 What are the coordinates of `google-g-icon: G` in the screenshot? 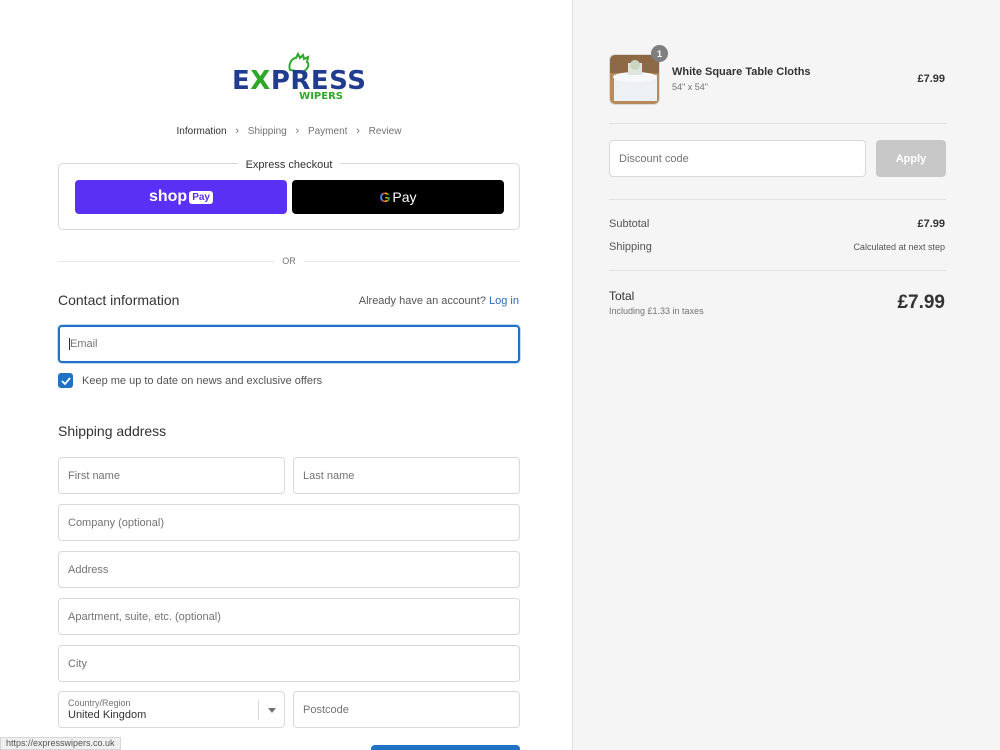 It's located at (385, 197).